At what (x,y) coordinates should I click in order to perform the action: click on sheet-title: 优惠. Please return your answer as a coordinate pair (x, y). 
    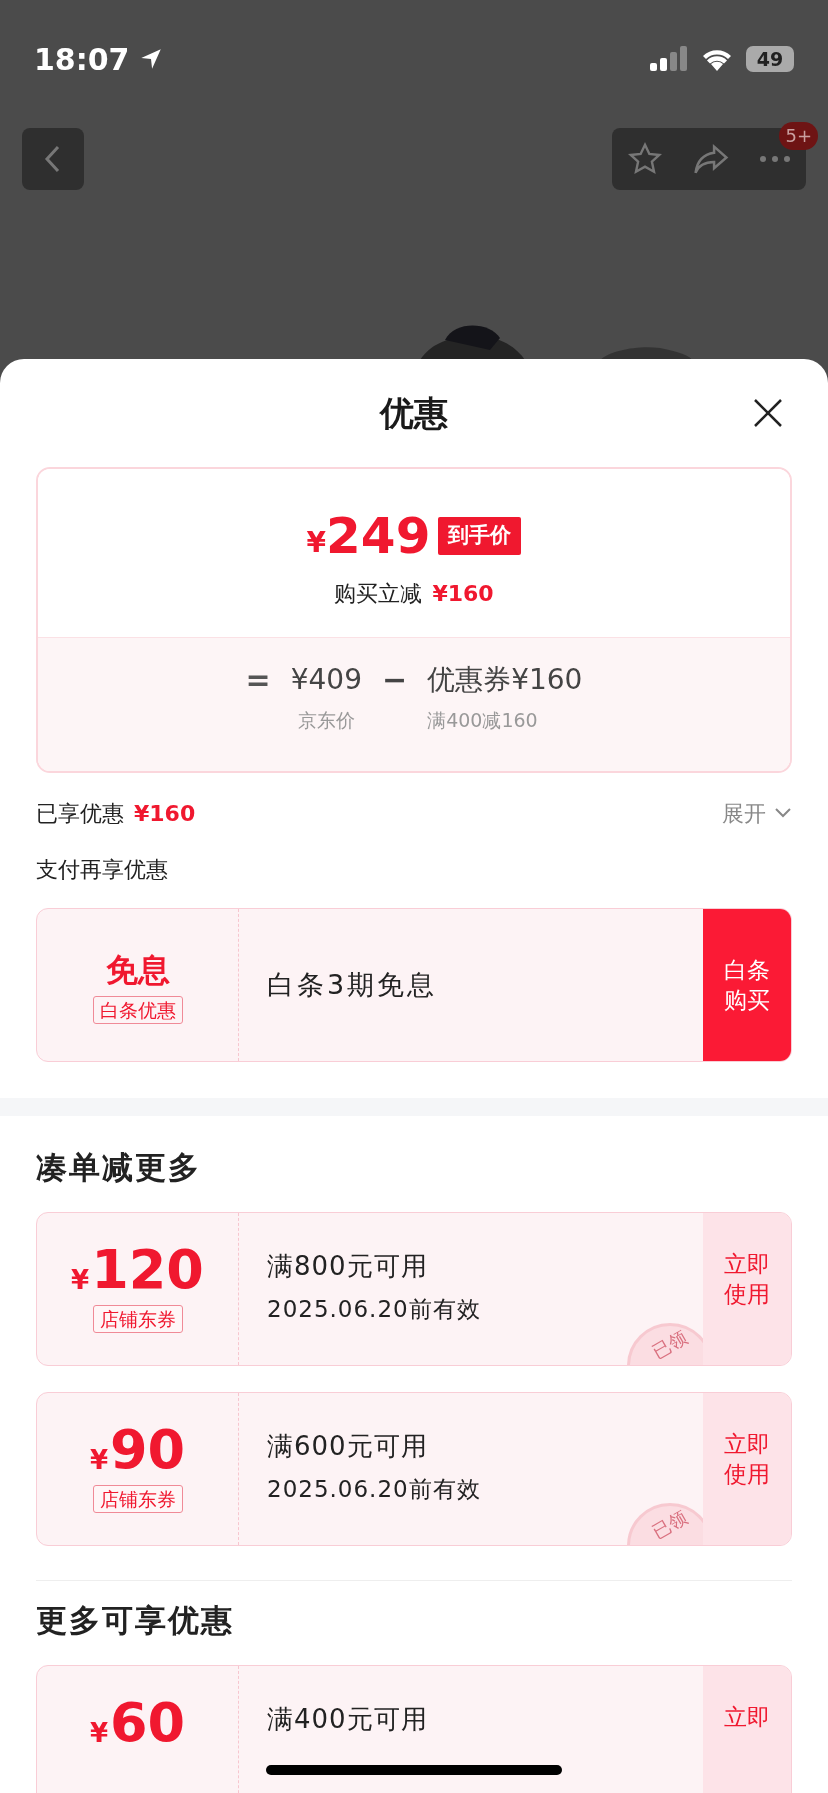
    Looking at the image, I should click on (414, 413).